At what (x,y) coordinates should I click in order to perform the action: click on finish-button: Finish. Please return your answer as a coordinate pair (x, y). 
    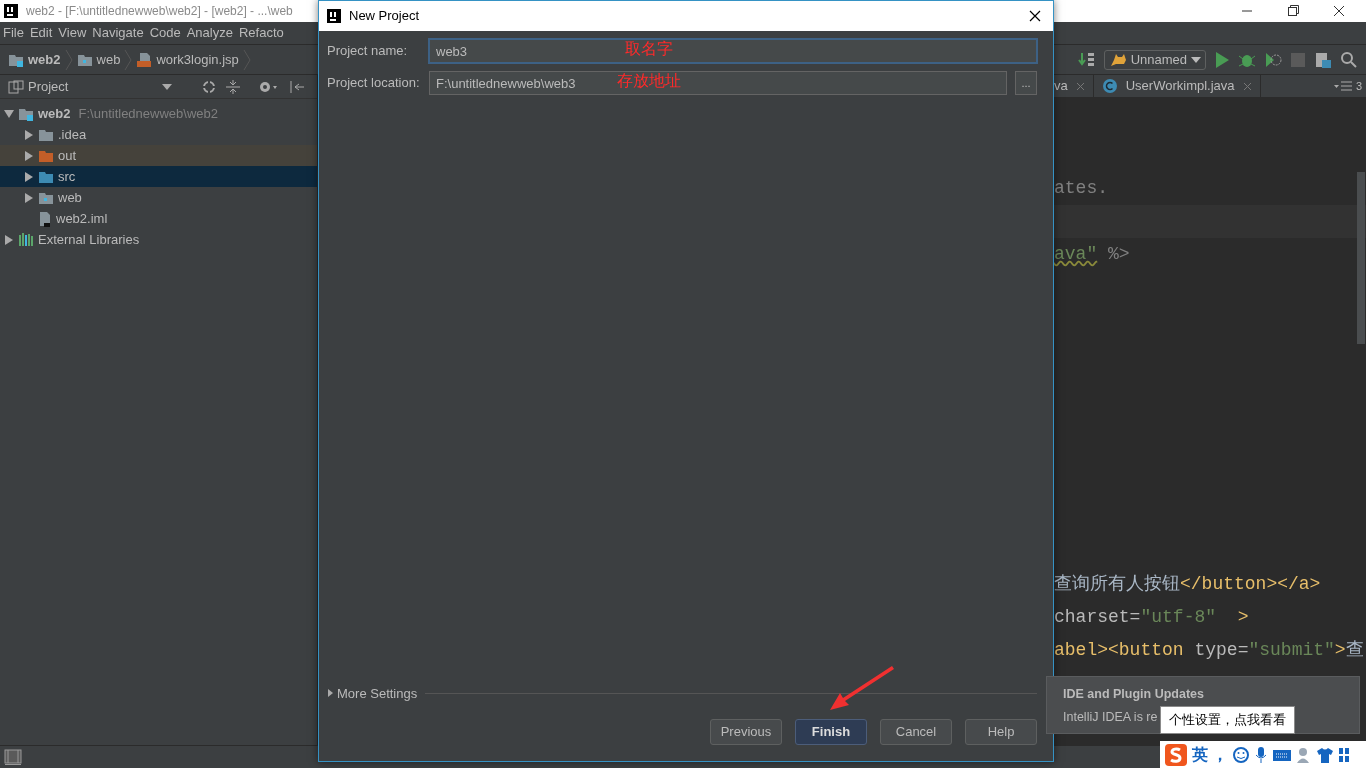
    Looking at the image, I should click on (831, 732).